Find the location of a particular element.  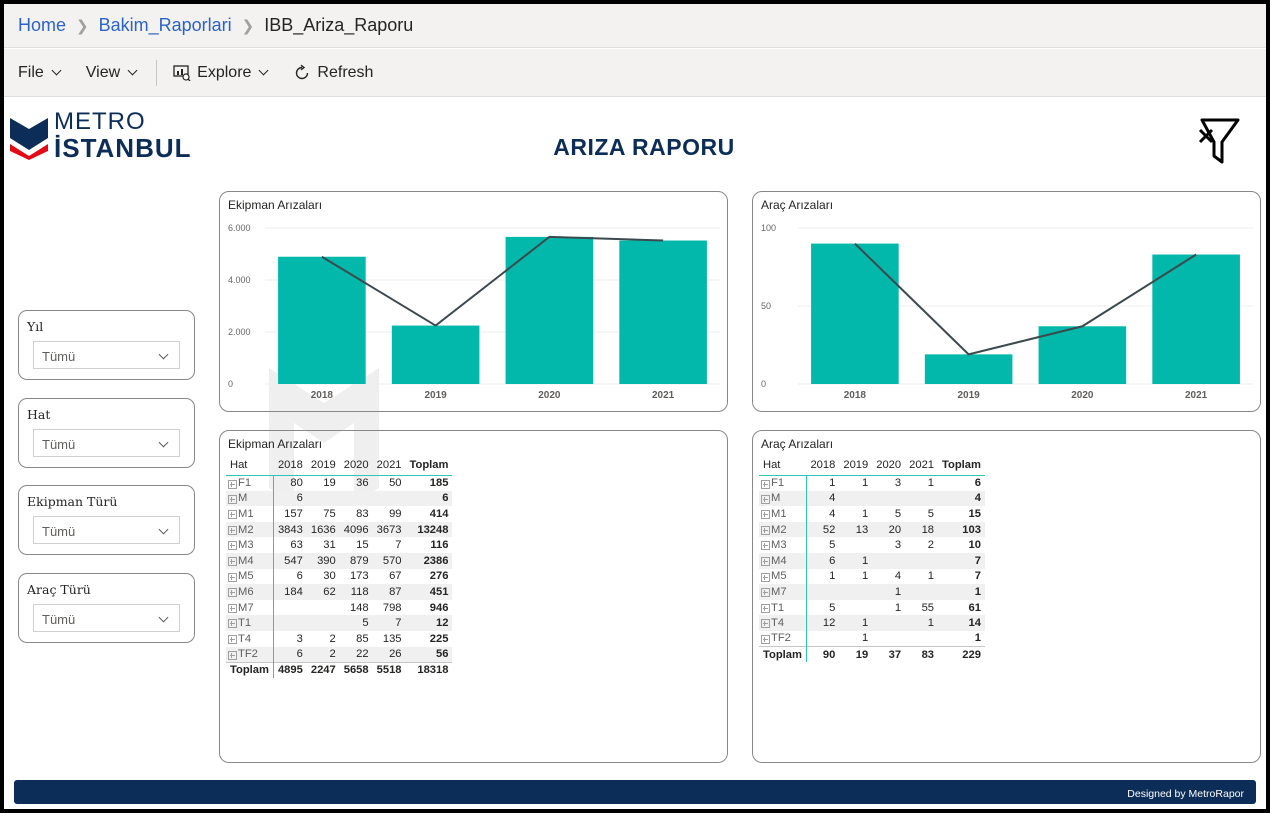

slicer-arac-turu-dropdown: Tümü is located at coordinates (106, 618).